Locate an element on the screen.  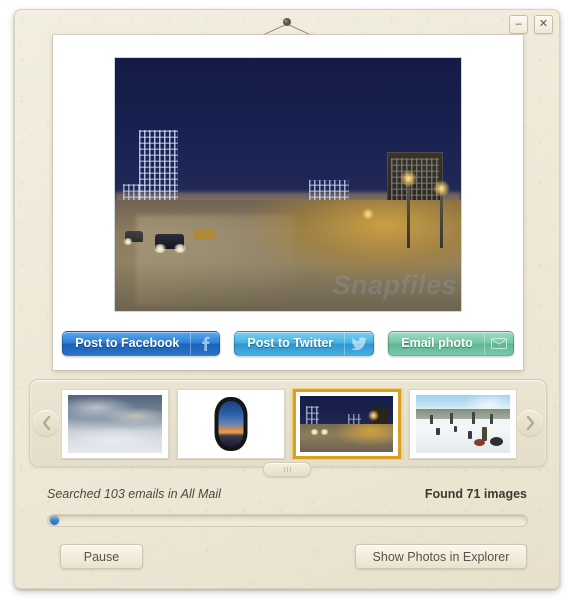
filmstrip-resize-grip is located at coordinates (287, 469).